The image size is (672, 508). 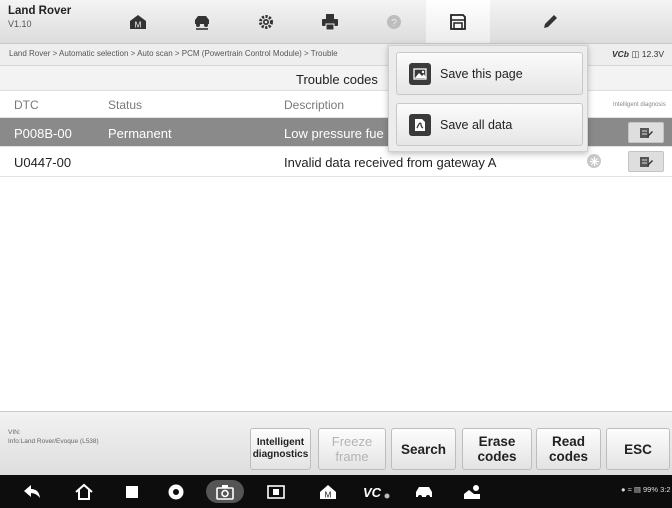 I want to click on read-codes-button: Read codes, so click(x=568, y=449).